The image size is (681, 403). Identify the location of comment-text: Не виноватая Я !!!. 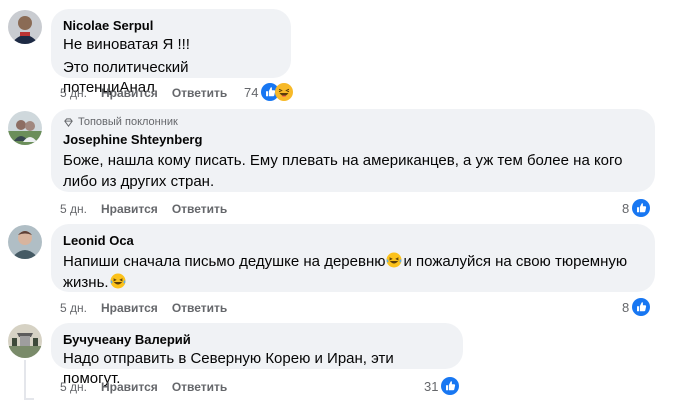
(126, 44).